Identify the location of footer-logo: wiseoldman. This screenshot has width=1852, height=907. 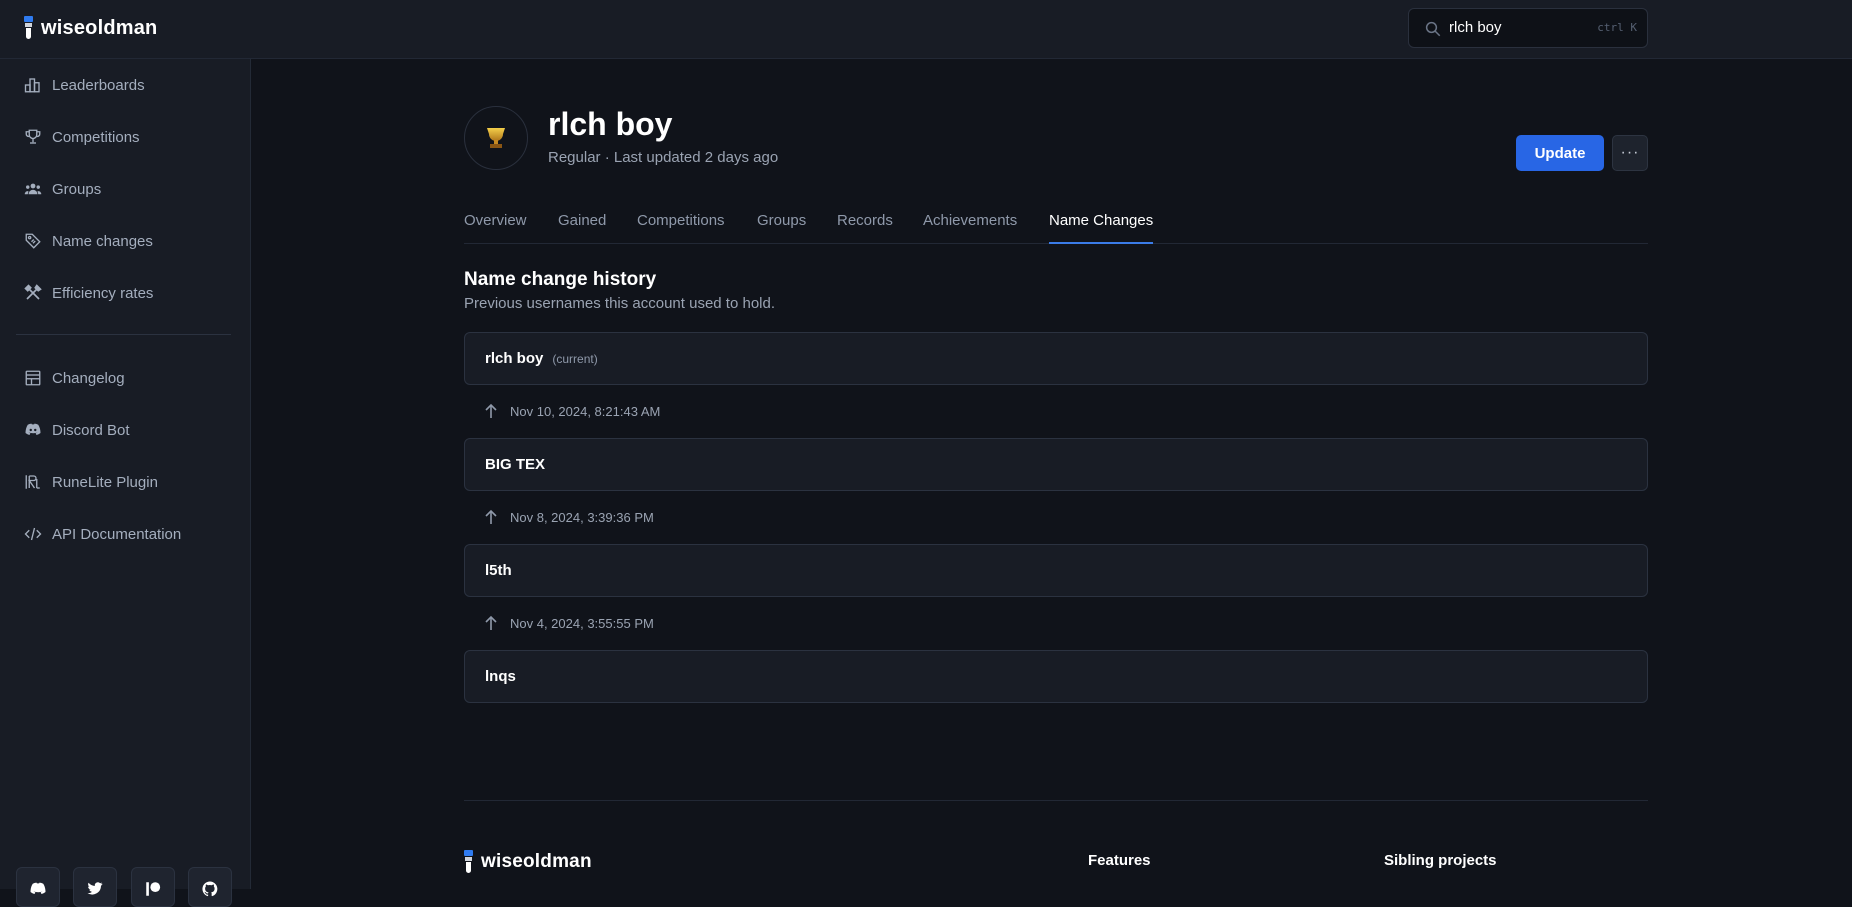
(528, 862).